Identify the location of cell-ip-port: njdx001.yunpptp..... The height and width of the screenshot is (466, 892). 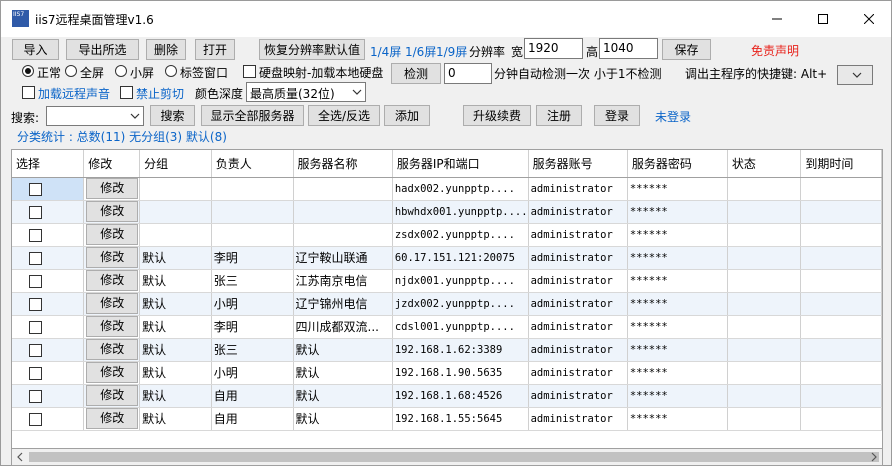
(460, 281).